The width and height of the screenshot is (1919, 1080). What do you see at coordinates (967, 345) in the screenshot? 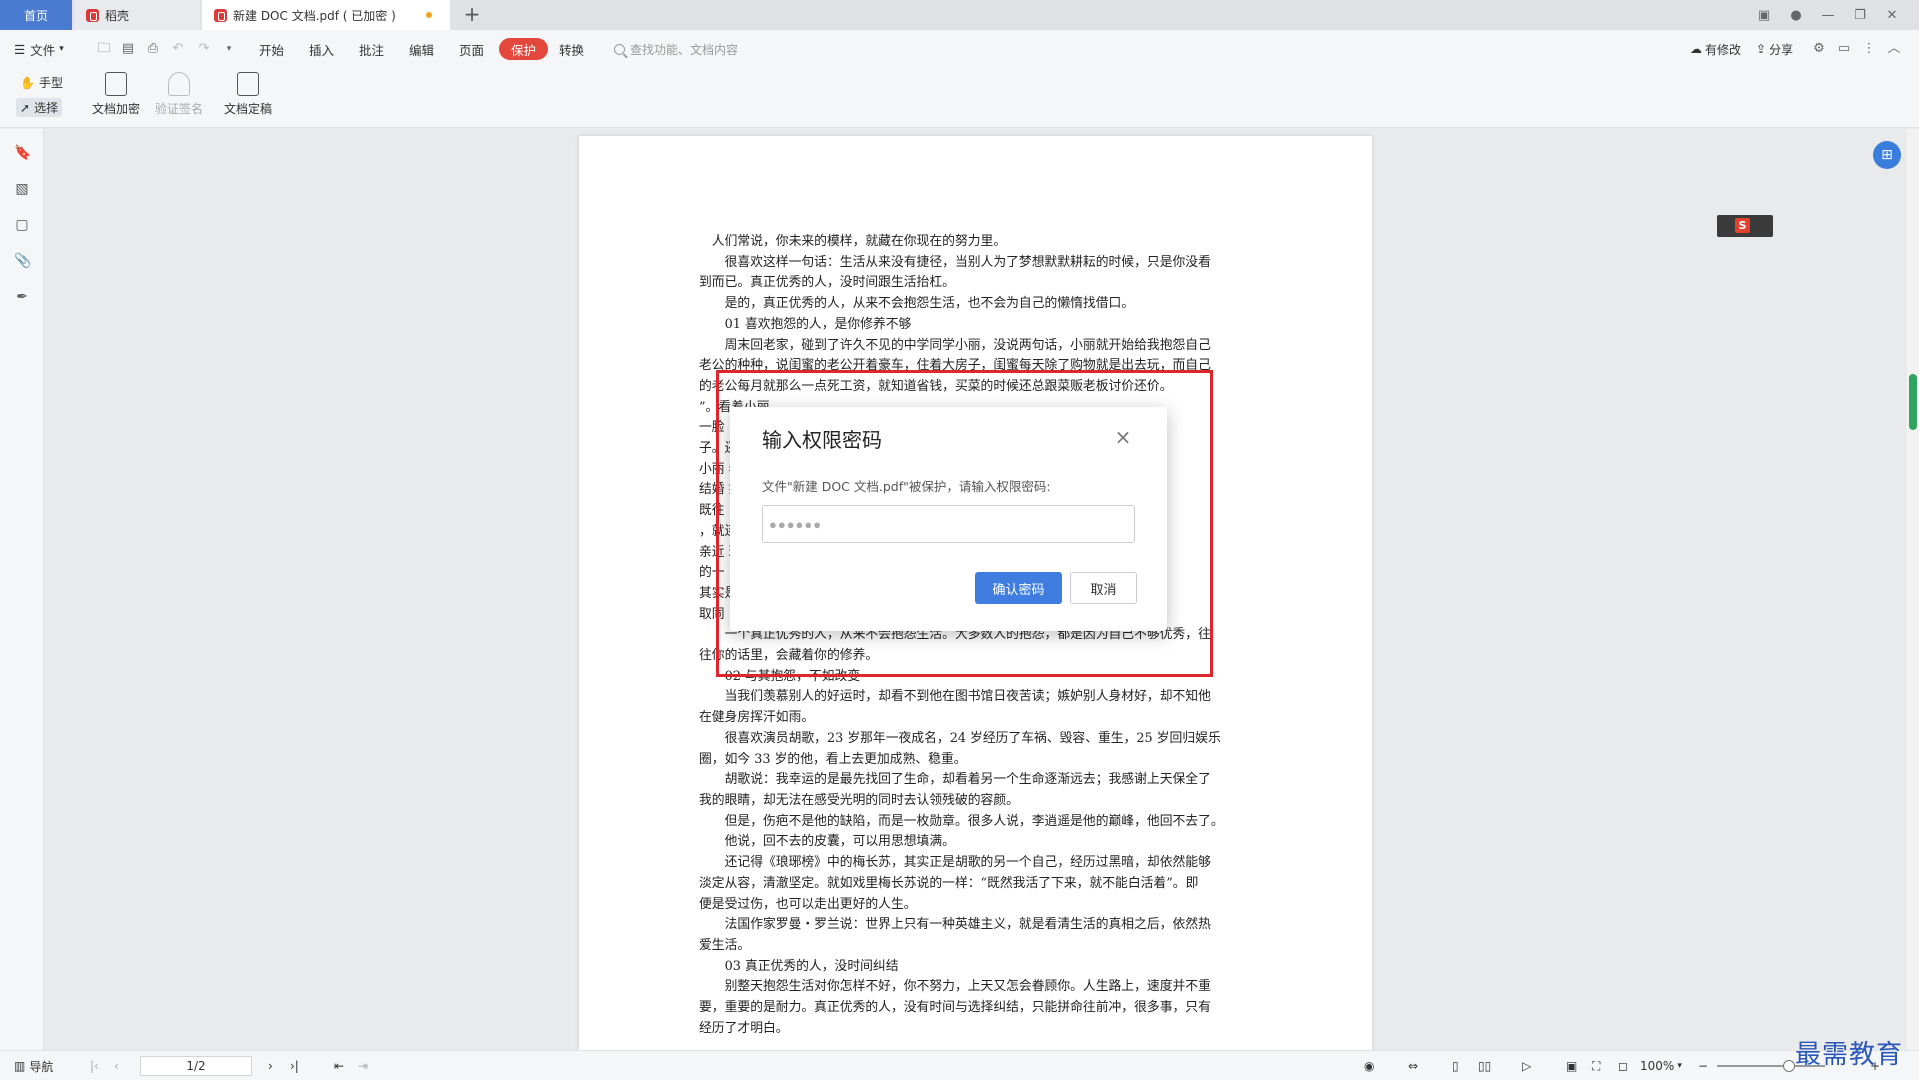
I see `text-line: 周末回老家，碰到了许久不见的中学同学小丽，没说两句话，小丽就开始给我抱怨自己` at bounding box center [967, 345].